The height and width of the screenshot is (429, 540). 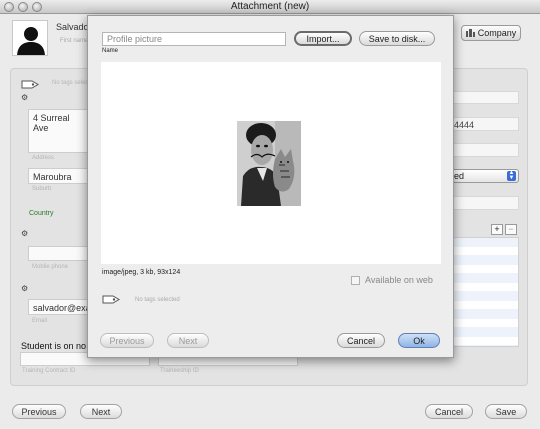 I want to click on status-select: ed ▲ ▼, so click(x=484, y=176).